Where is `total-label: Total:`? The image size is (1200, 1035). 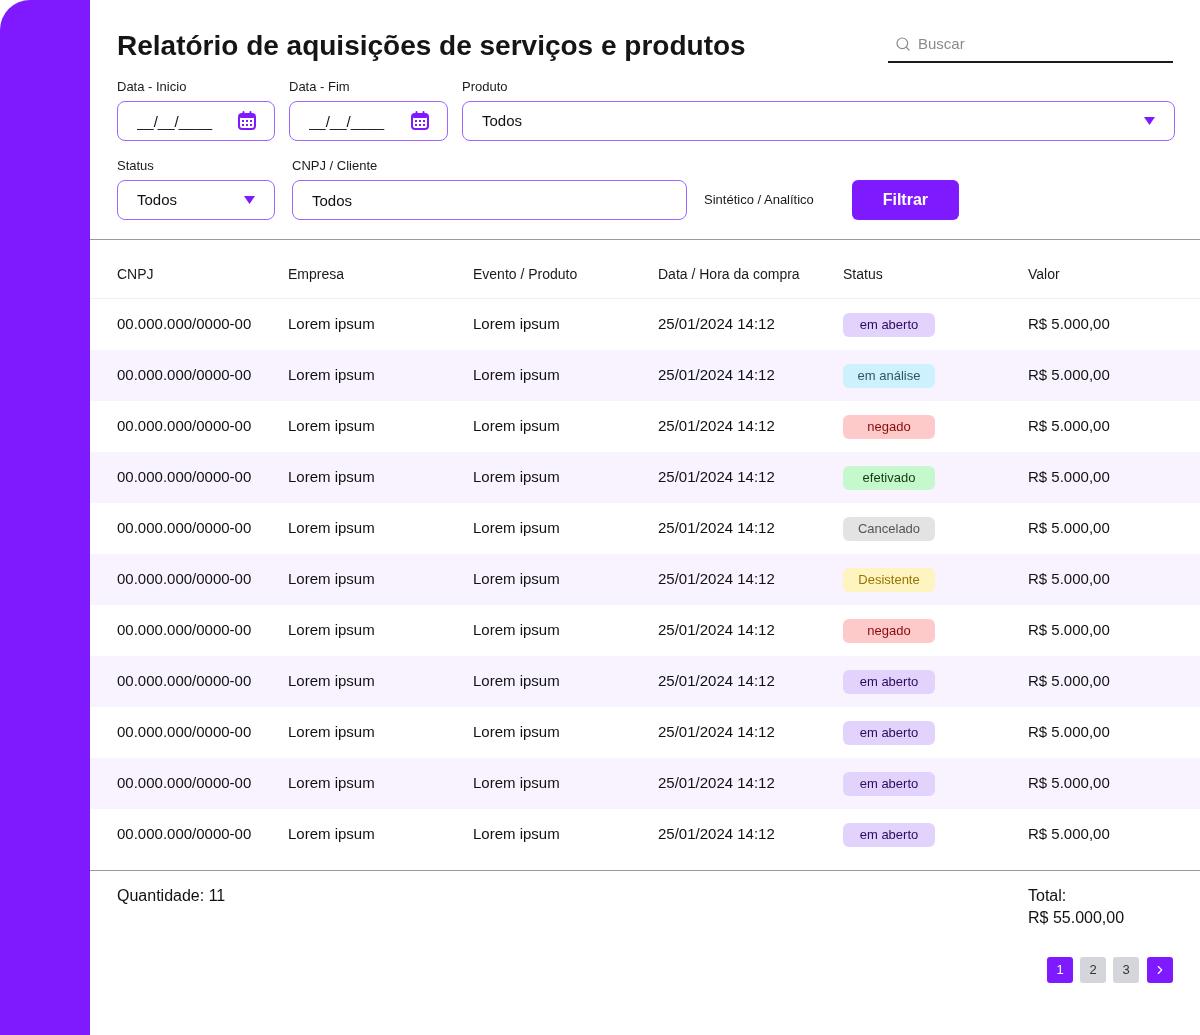
total-label: Total: is located at coordinates (1047, 896).